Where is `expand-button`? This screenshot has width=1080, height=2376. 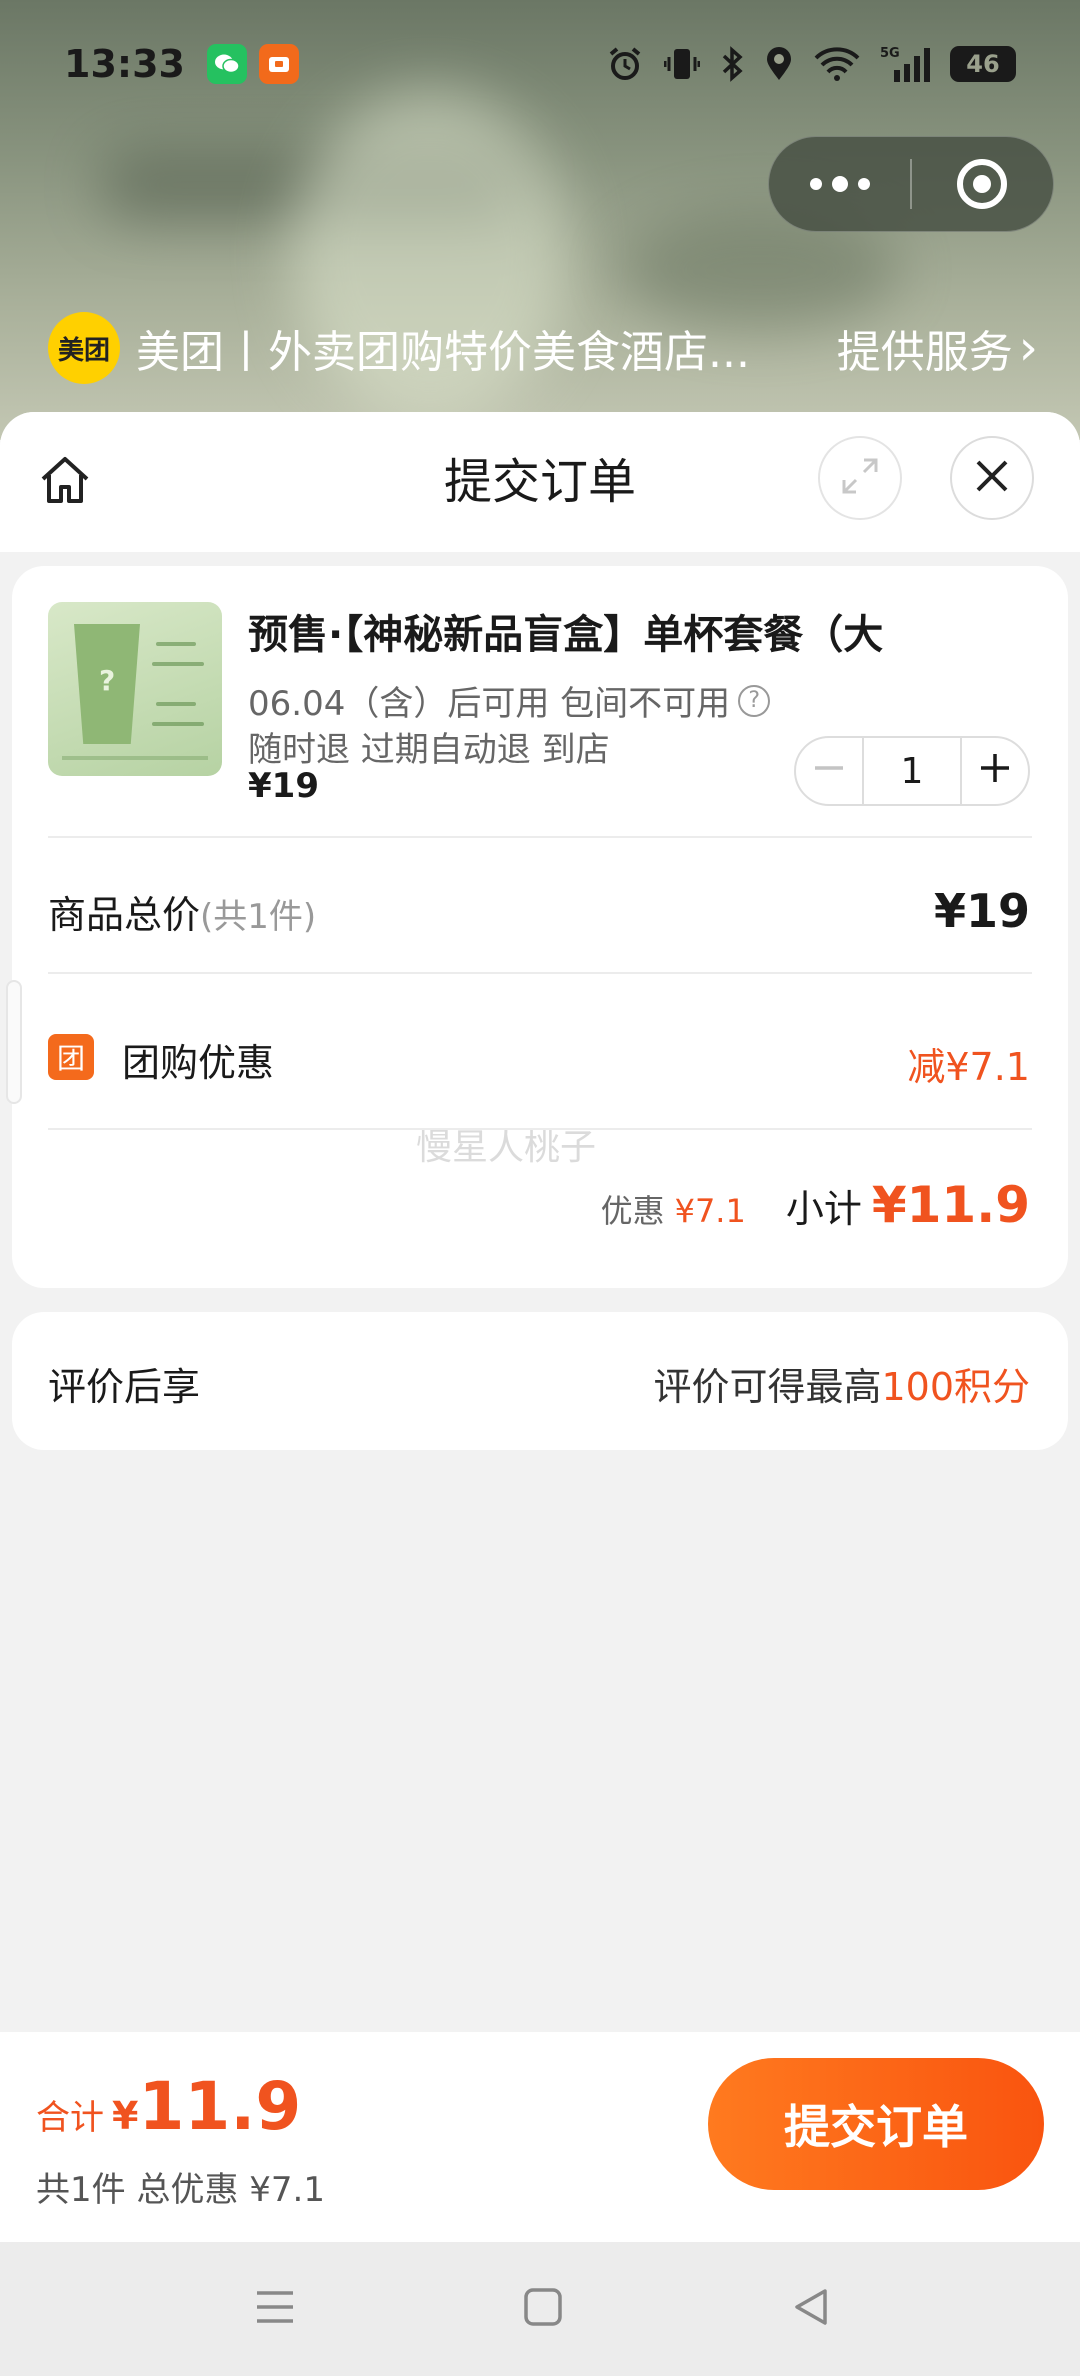 expand-button is located at coordinates (860, 478).